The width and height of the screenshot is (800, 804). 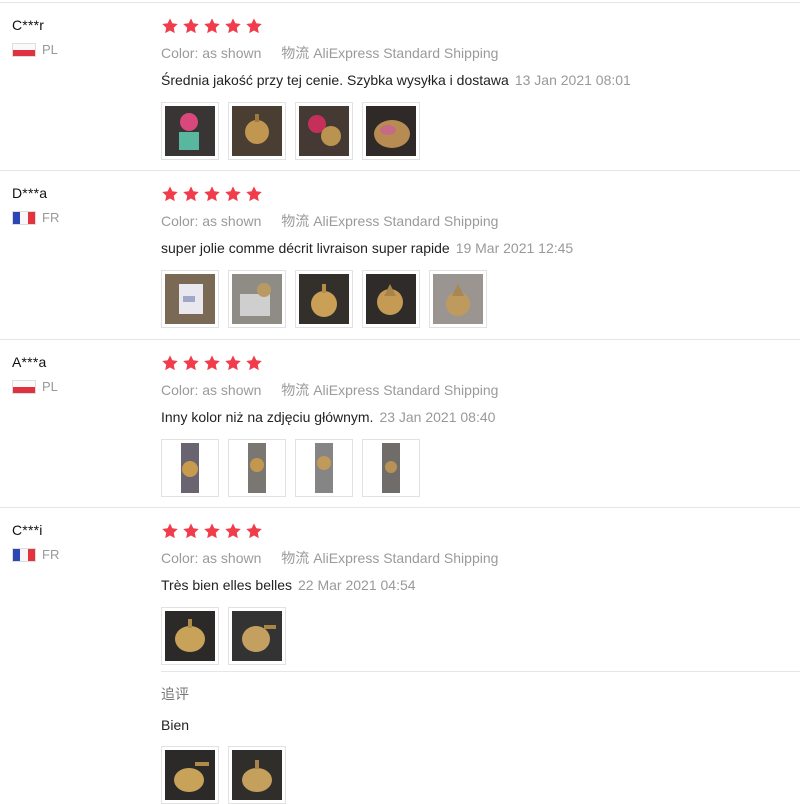 I want to click on additional-review-text: Bien, so click(x=175, y=725).